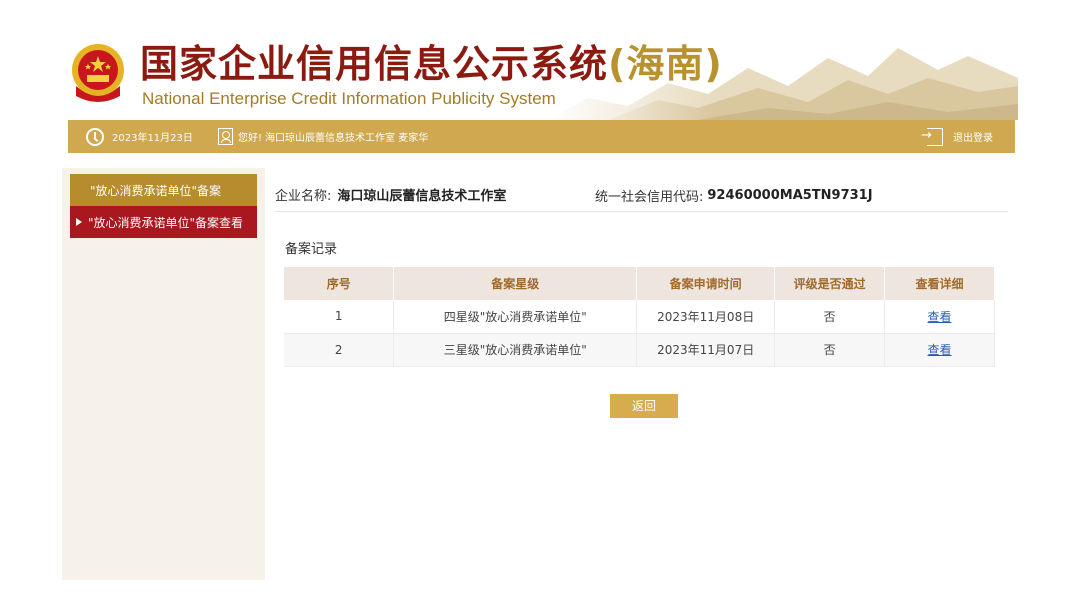 This screenshot has height=608, width=1080. What do you see at coordinates (79, 222) in the screenshot?
I see `arrow-right-icon` at bounding box center [79, 222].